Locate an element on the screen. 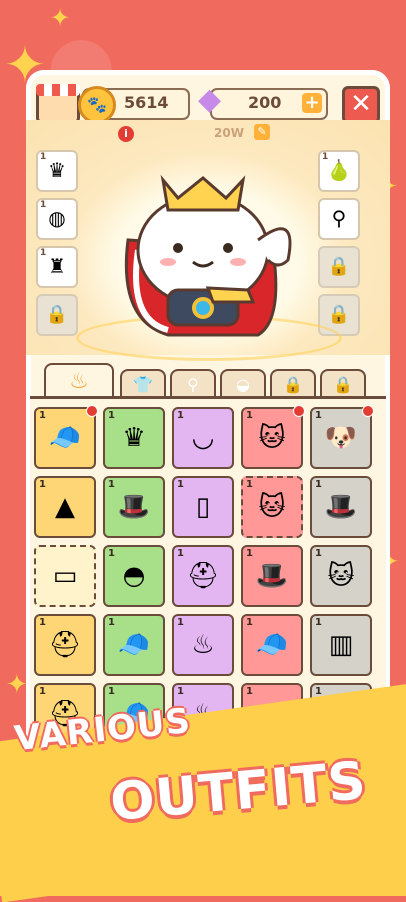 The image size is (406, 902). gem-value: 200 is located at coordinates (265, 102).